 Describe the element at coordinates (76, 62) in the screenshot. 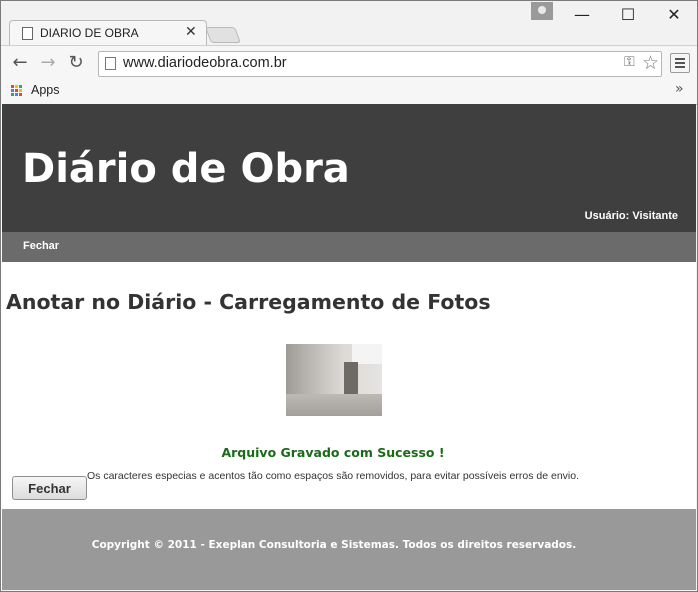

I see `reload-icon: ↻` at that location.